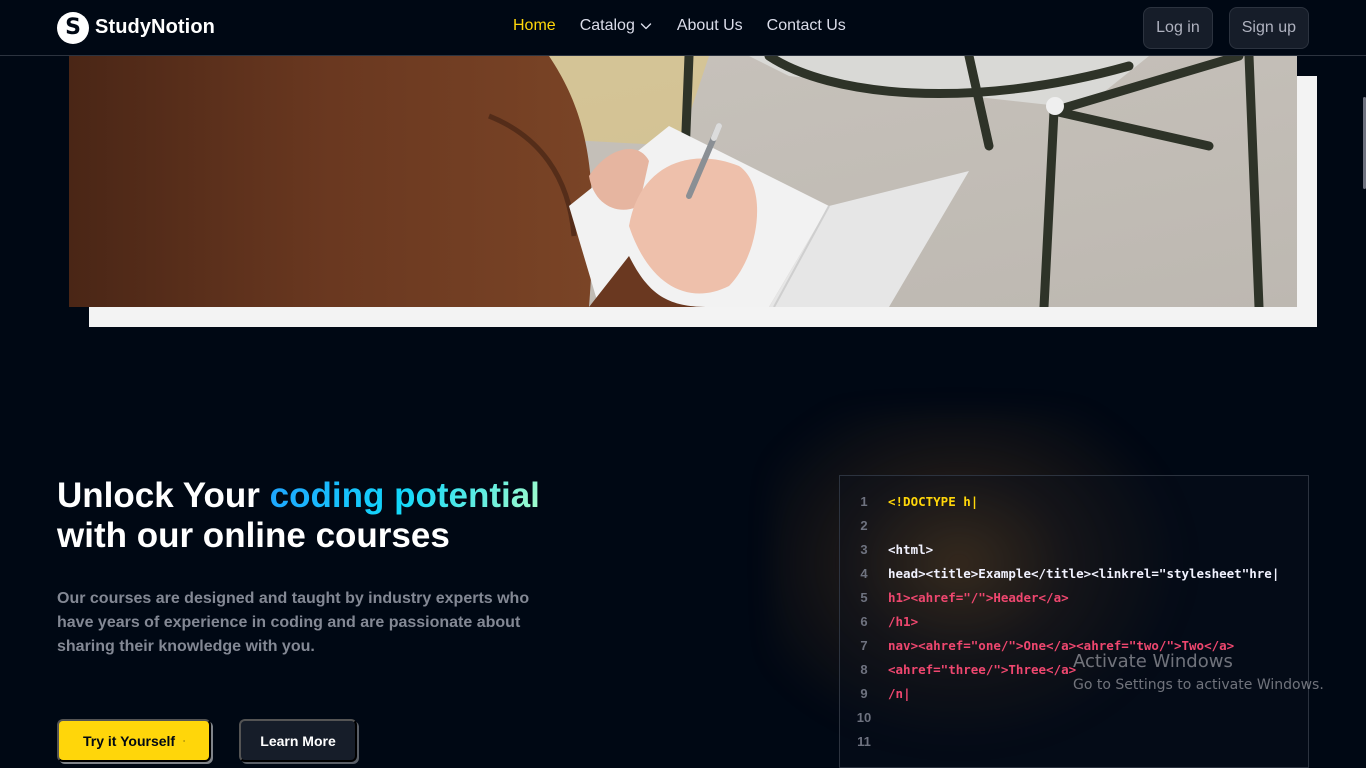 The image size is (1366, 768). I want to click on nav-about: About Us, so click(710, 26).